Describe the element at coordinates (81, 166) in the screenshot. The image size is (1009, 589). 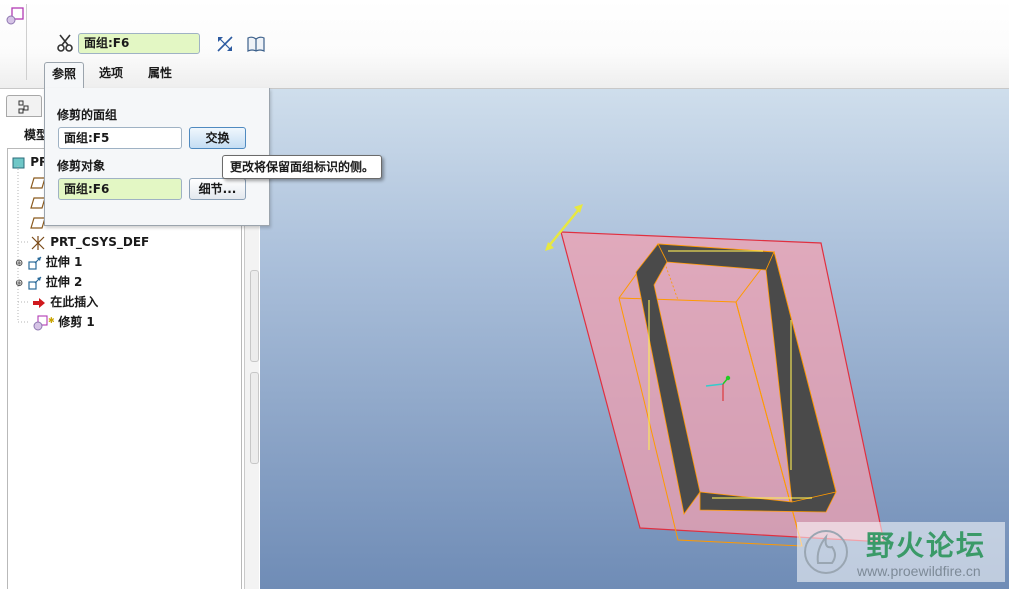
I see `trimming-object-label: 修剪对象` at that location.